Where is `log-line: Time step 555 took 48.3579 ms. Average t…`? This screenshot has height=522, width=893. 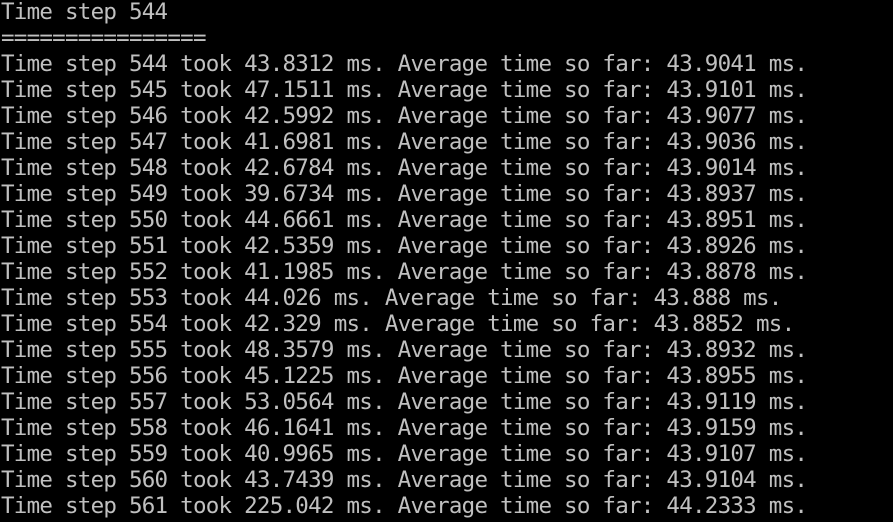 log-line: Time step 555 took 48.3579 ms. Average t… is located at coordinates (404, 350).